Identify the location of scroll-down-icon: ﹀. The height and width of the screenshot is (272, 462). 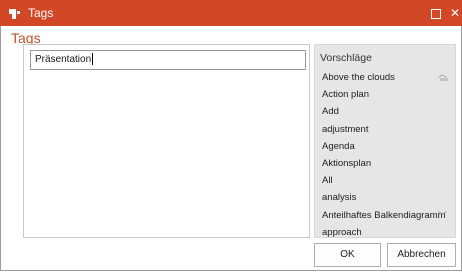
(442, 215).